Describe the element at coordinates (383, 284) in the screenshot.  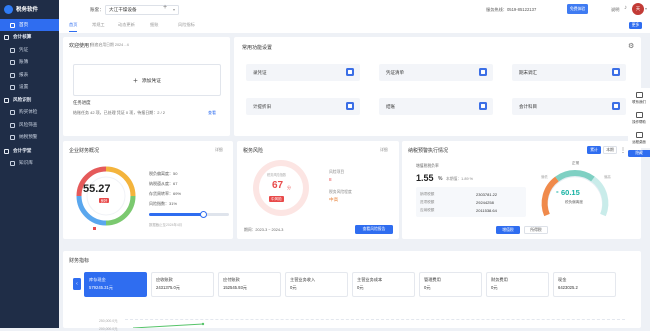
I see `finance-metric-4: 主营业务成本 0元` at that location.